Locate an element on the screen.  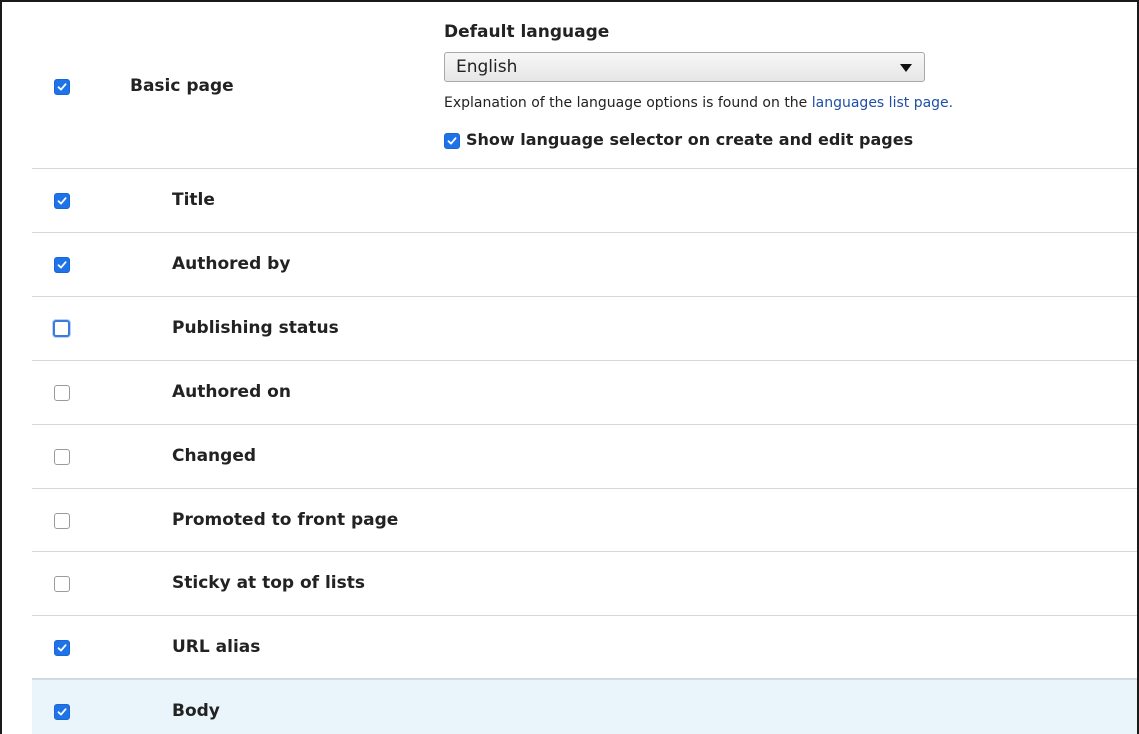
field-row-authored-on: Authored on is located at coordinates (584, 393).